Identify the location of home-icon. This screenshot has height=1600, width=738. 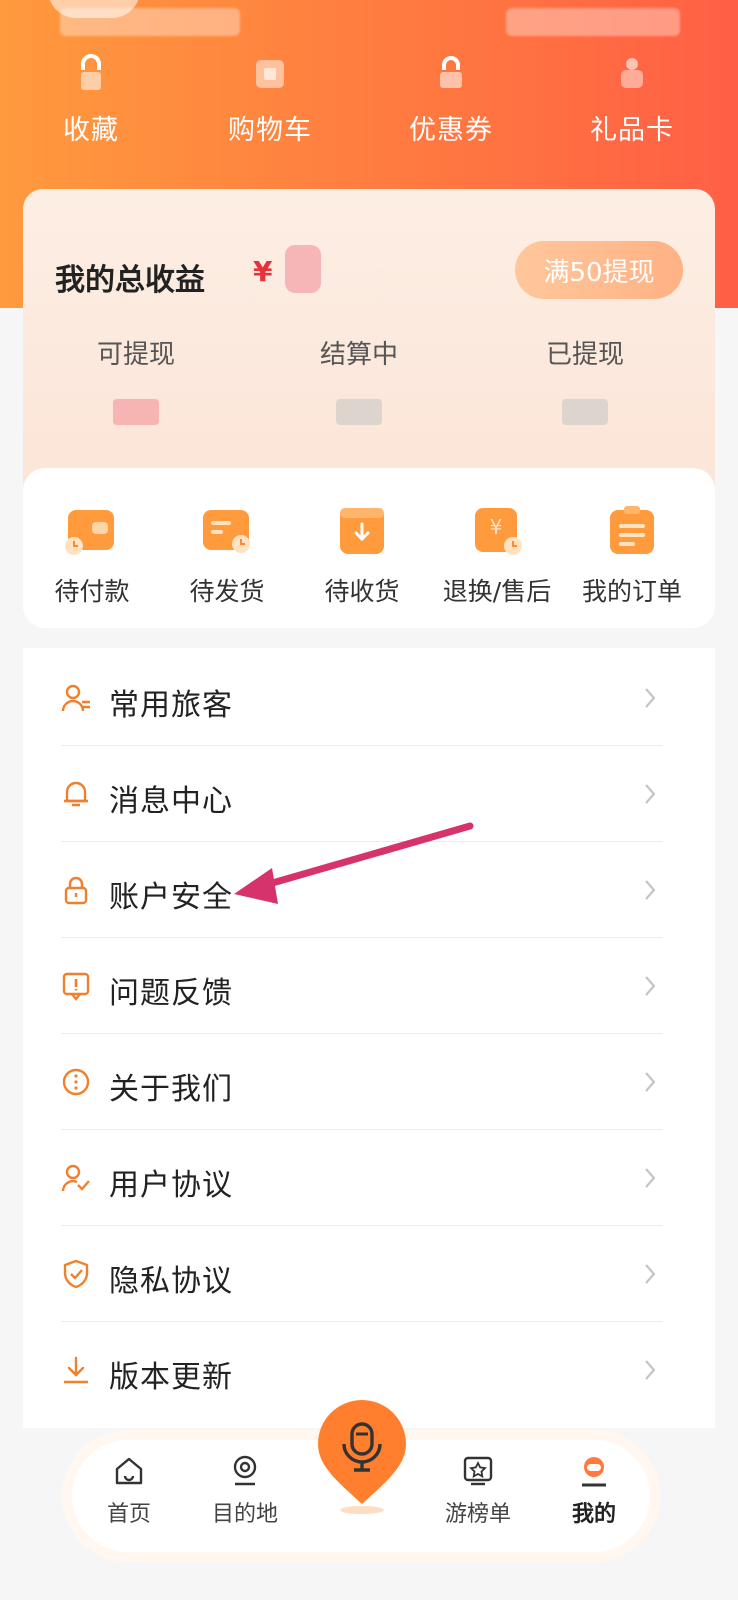
(129, 1471).